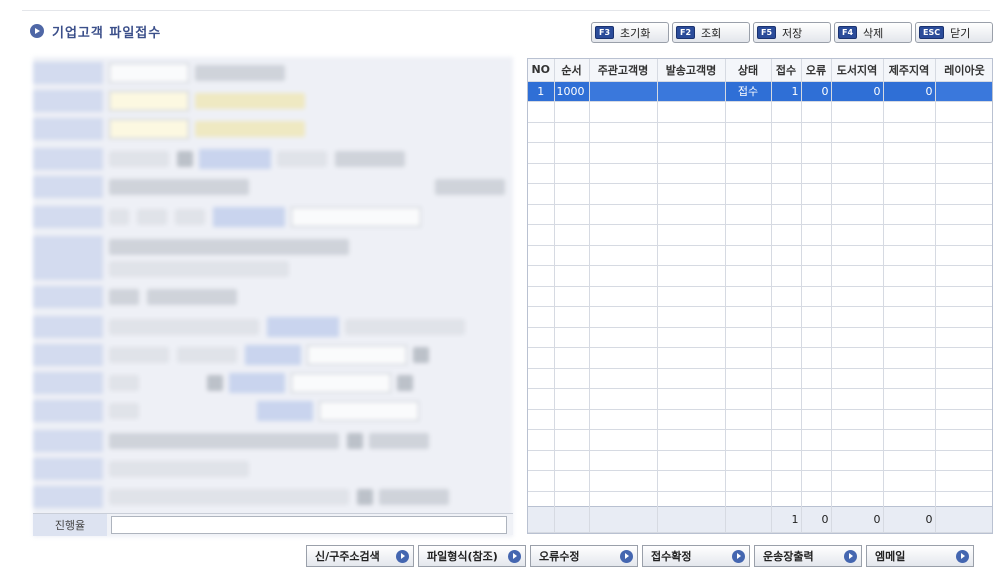  I want to click on save-button: F5 저장, so click(792, 32).